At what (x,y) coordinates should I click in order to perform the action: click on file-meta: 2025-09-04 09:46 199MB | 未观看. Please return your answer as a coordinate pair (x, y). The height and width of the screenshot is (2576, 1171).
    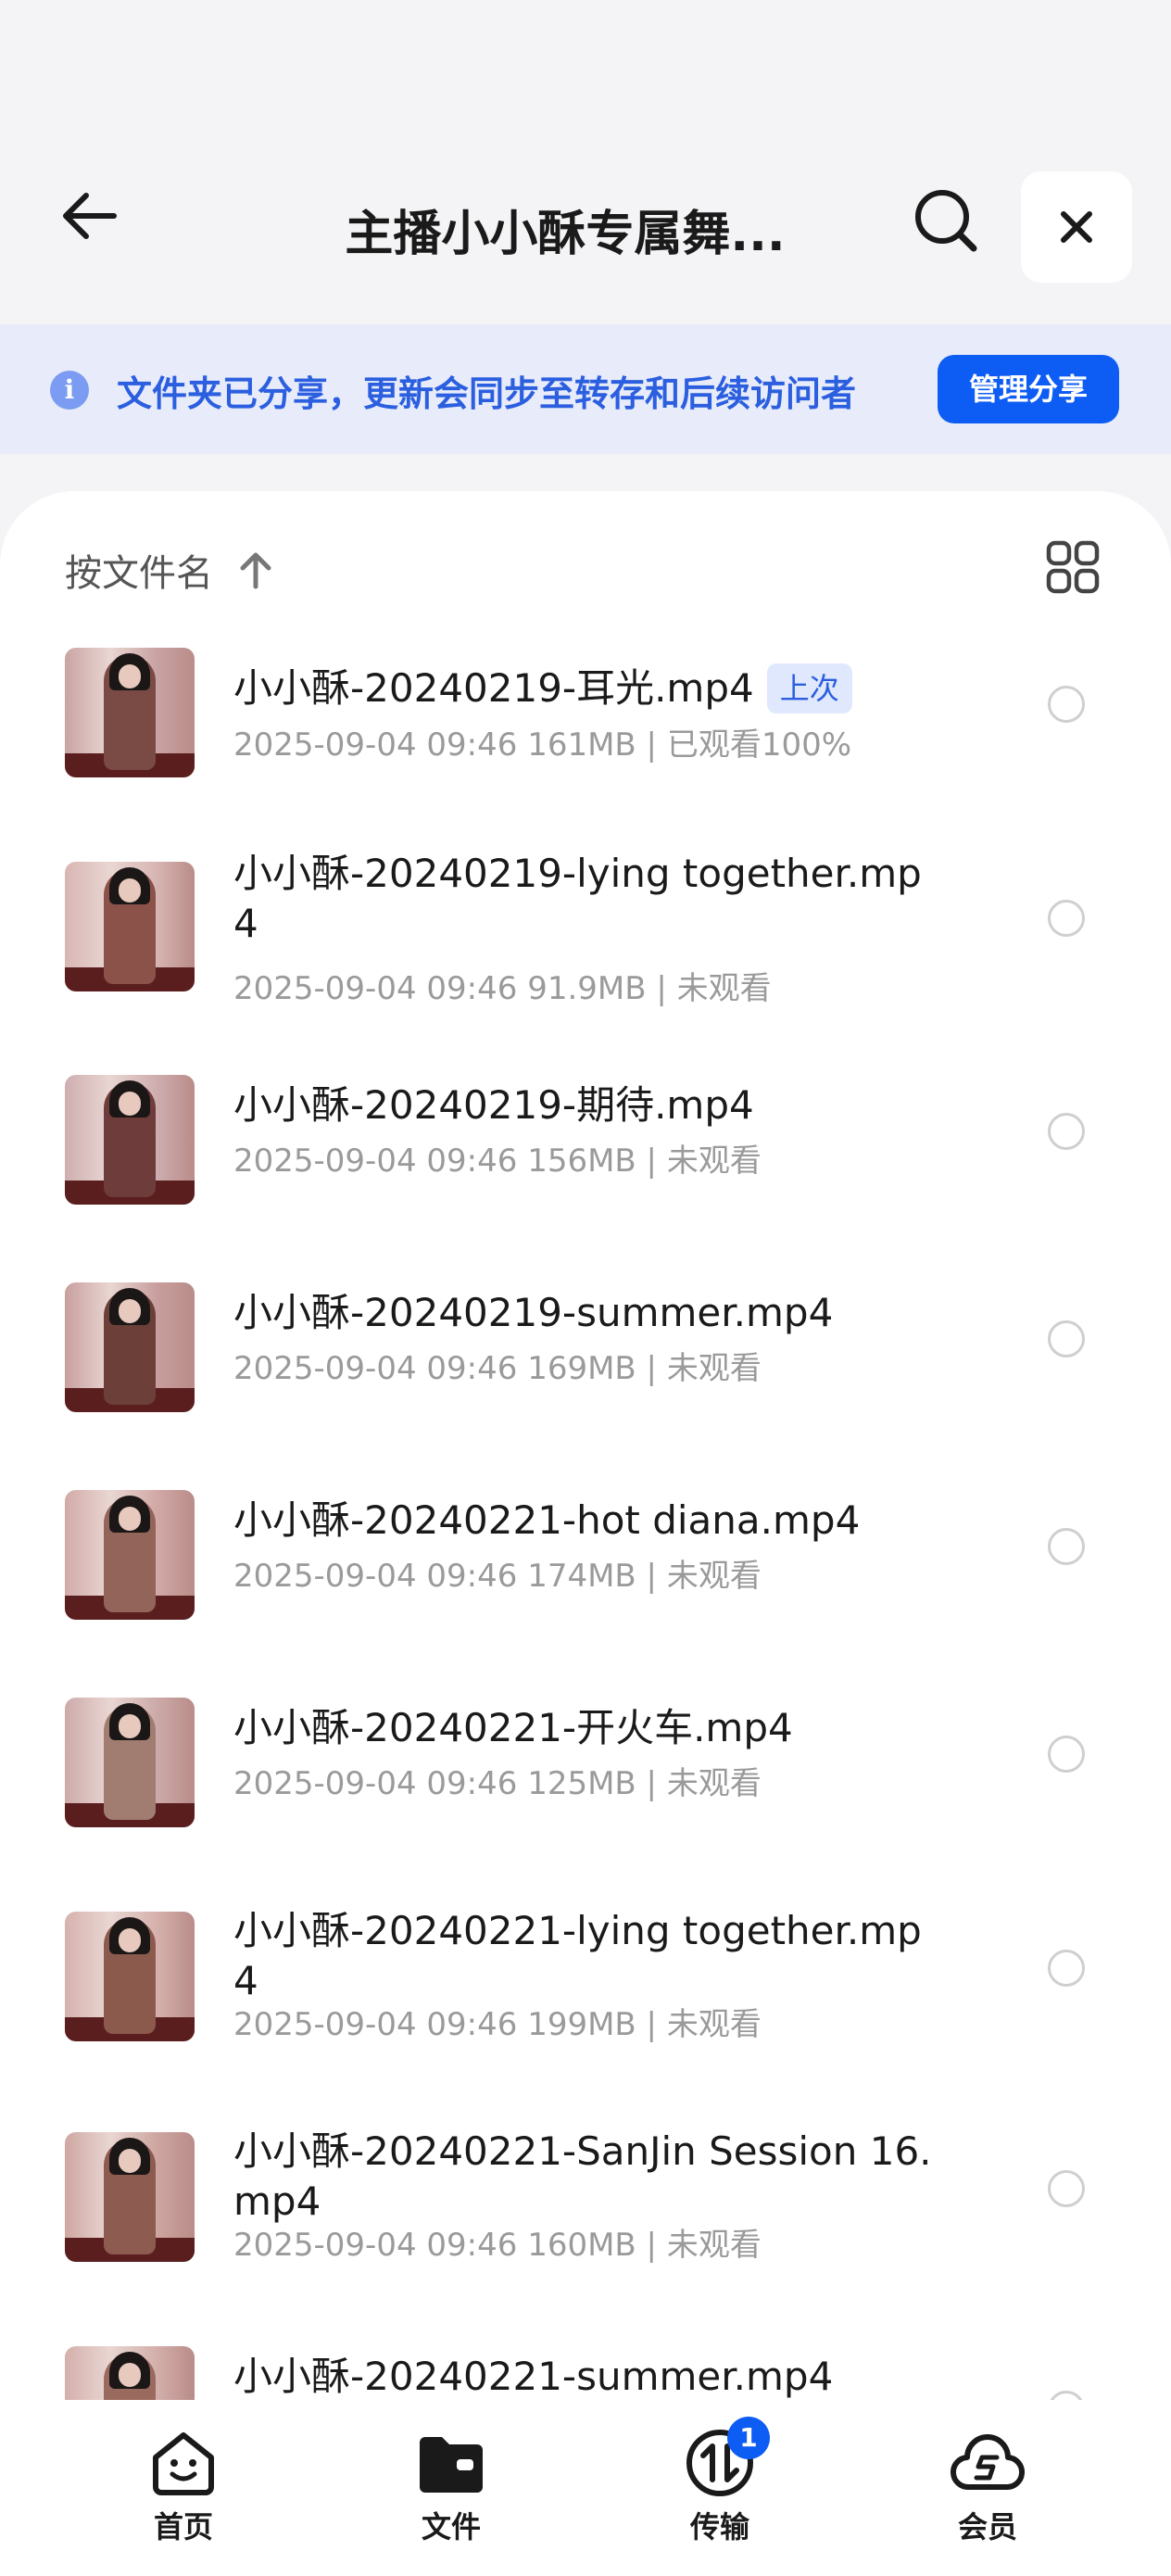
    Looking at the image, I should click on (498, 2025).